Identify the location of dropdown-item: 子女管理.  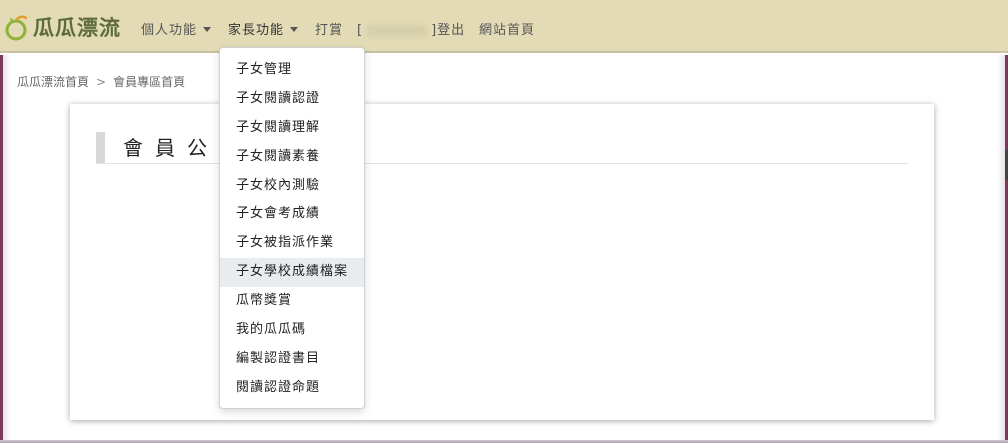
(292, 70).